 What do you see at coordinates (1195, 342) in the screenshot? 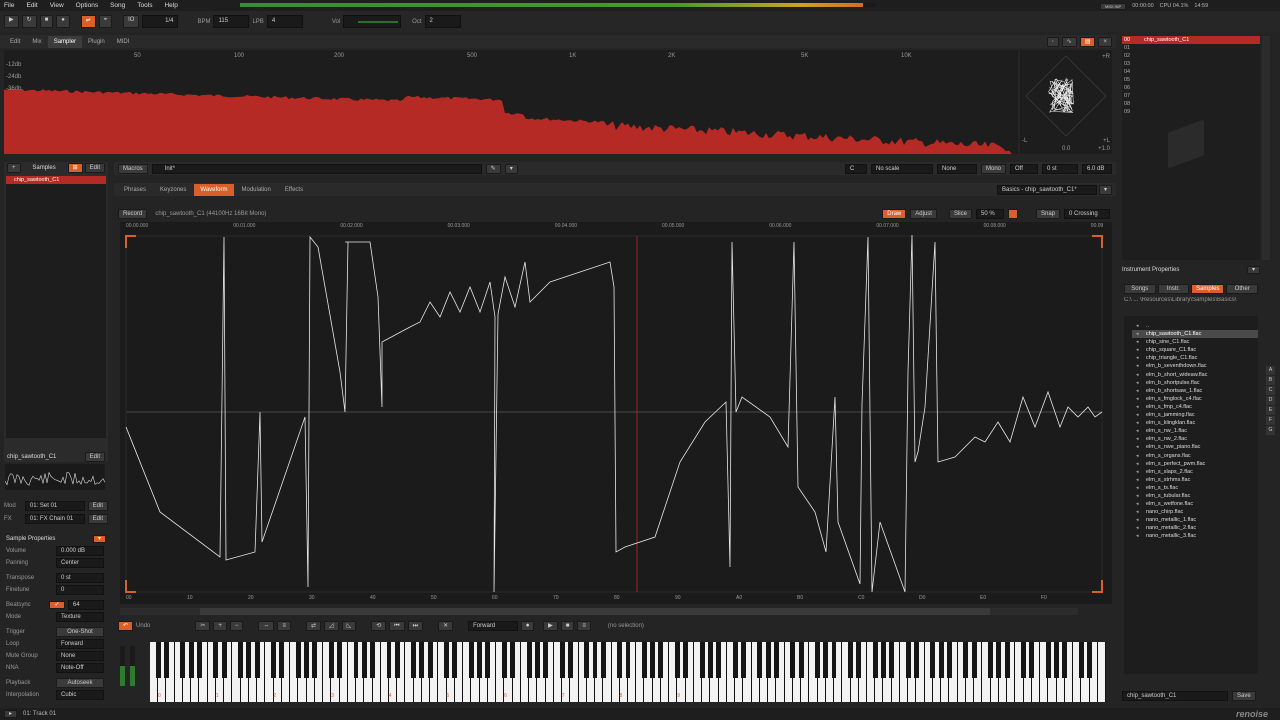
I see `file-item: chip_sine_C1.flac` at bounding box center [1195, 342].